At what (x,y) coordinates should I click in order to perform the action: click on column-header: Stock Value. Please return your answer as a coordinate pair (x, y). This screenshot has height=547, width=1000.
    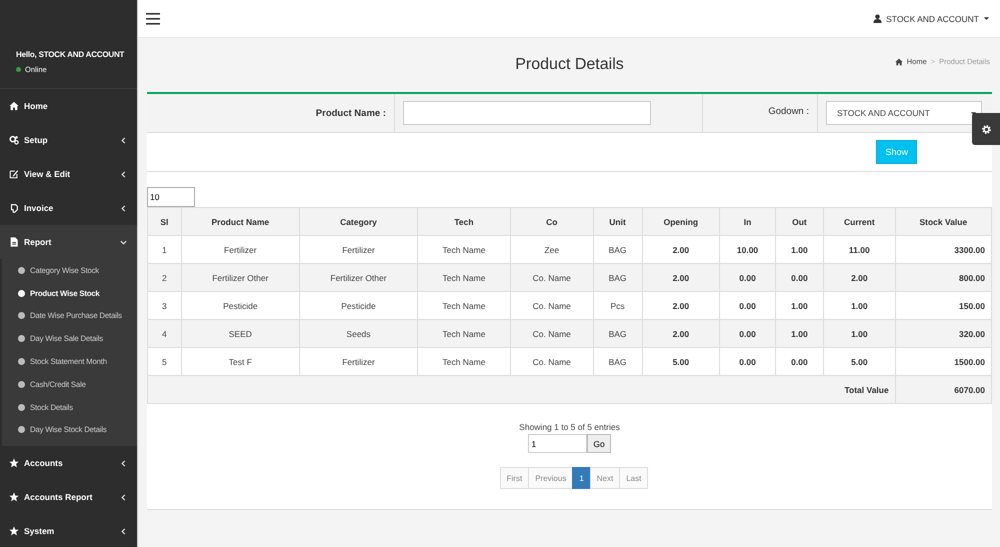
    Looking at the image, I should click on (943, 222).